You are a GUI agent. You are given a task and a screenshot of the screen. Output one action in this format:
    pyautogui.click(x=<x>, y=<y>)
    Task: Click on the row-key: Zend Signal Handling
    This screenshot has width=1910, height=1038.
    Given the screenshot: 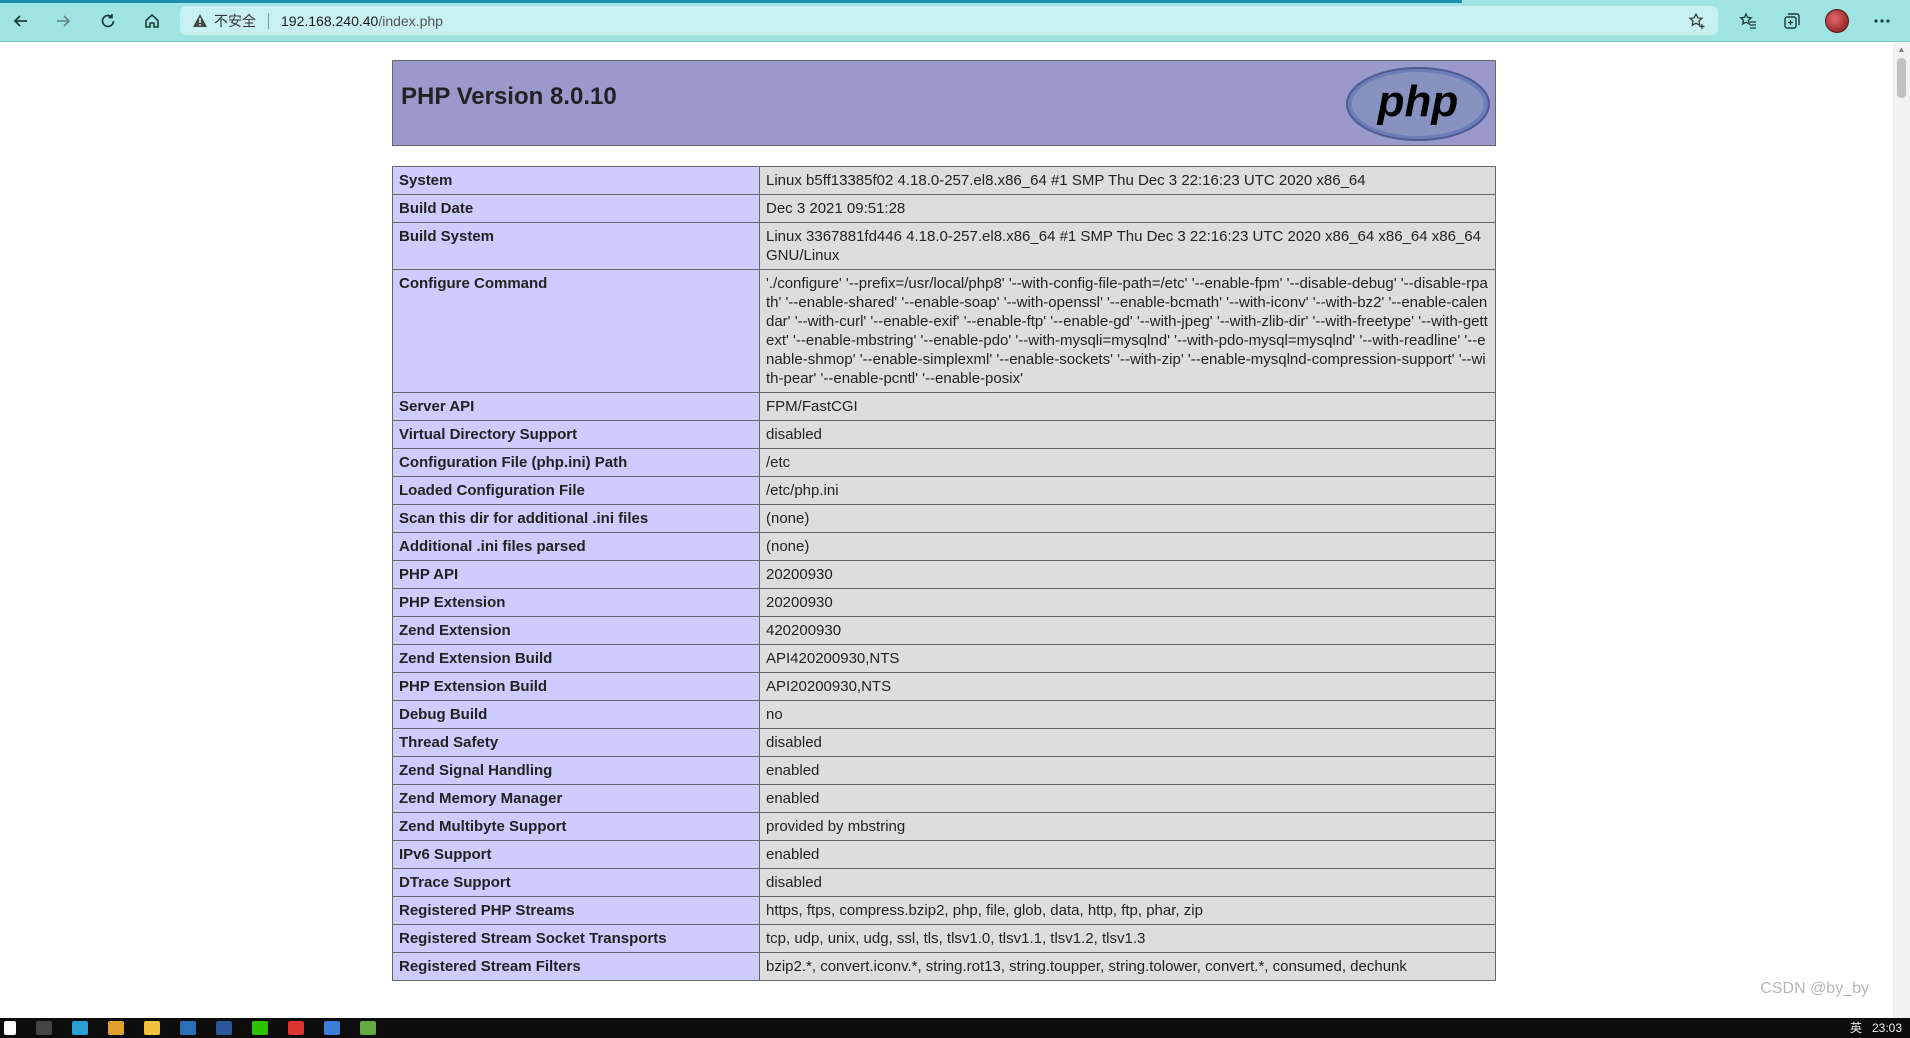 What is the action you would take?
    pyautogui.click(x=576, y=770)
    